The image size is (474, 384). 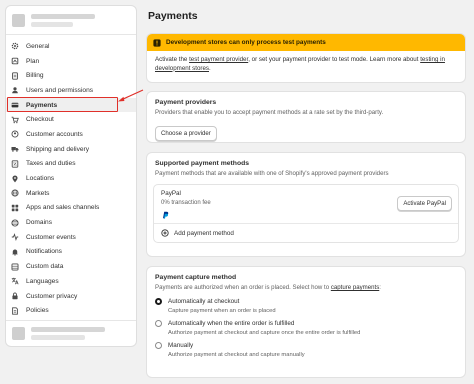 What do you see at coordinates (37, 311) in the screenshot?
I see `sidebar-item-label: Policies` at bounding box center [37, 311].